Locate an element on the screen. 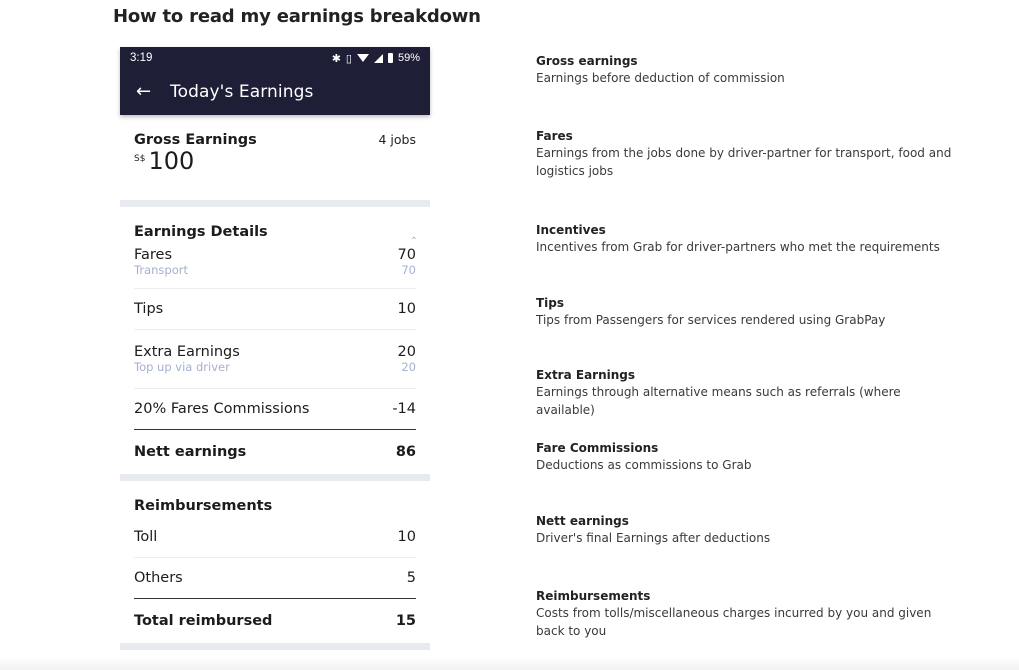 The height and width of the screenshot is (670, 1019). wifi-icon is located at coordinates (362, 58).